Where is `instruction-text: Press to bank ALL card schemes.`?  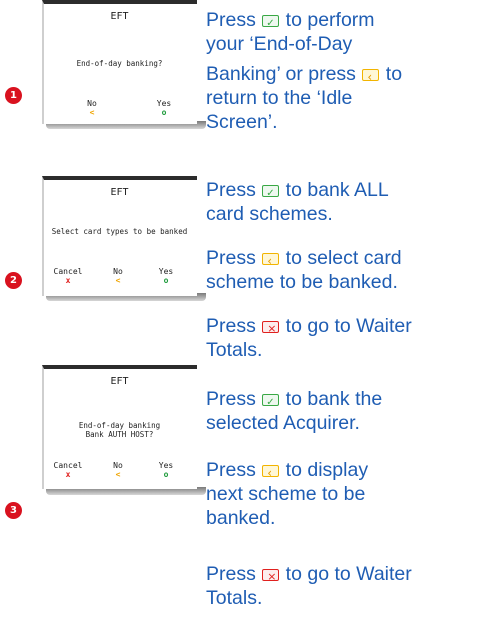
instruction-text: Press to bank ALL card schemes. is located at coordinates (345, 202).